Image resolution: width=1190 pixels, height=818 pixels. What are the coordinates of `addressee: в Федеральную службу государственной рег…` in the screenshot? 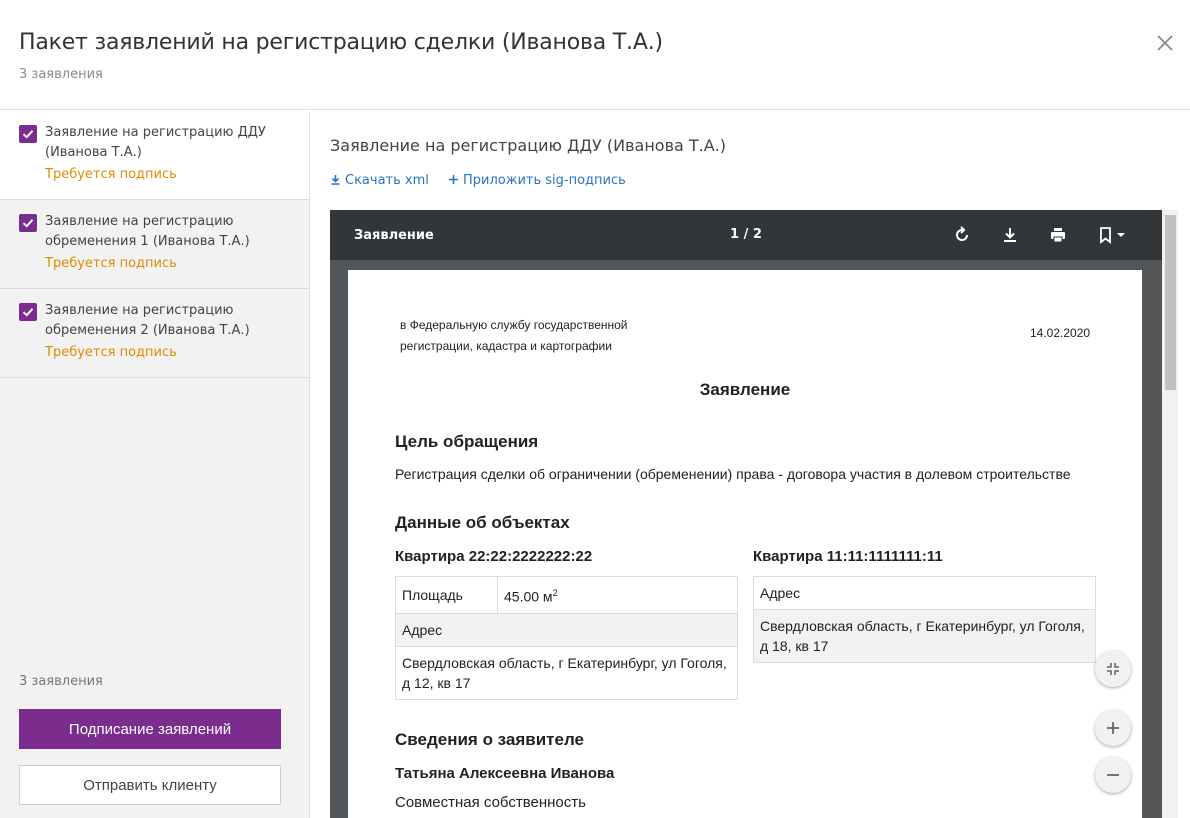 It's located at (530, 336).